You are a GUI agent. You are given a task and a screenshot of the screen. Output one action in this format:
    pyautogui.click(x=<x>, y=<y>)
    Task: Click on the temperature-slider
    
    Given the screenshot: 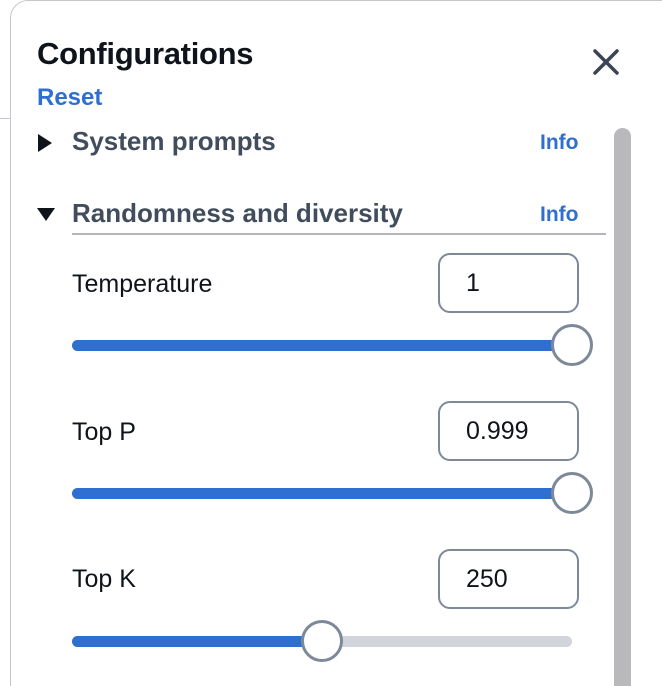 What is the action you would take?
    pyautogui.click(x=332, y=345)
    